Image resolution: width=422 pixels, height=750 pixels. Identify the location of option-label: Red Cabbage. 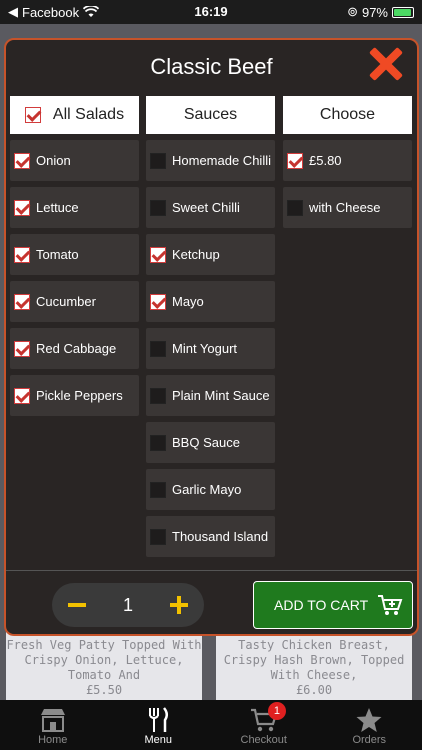
(76, 348).